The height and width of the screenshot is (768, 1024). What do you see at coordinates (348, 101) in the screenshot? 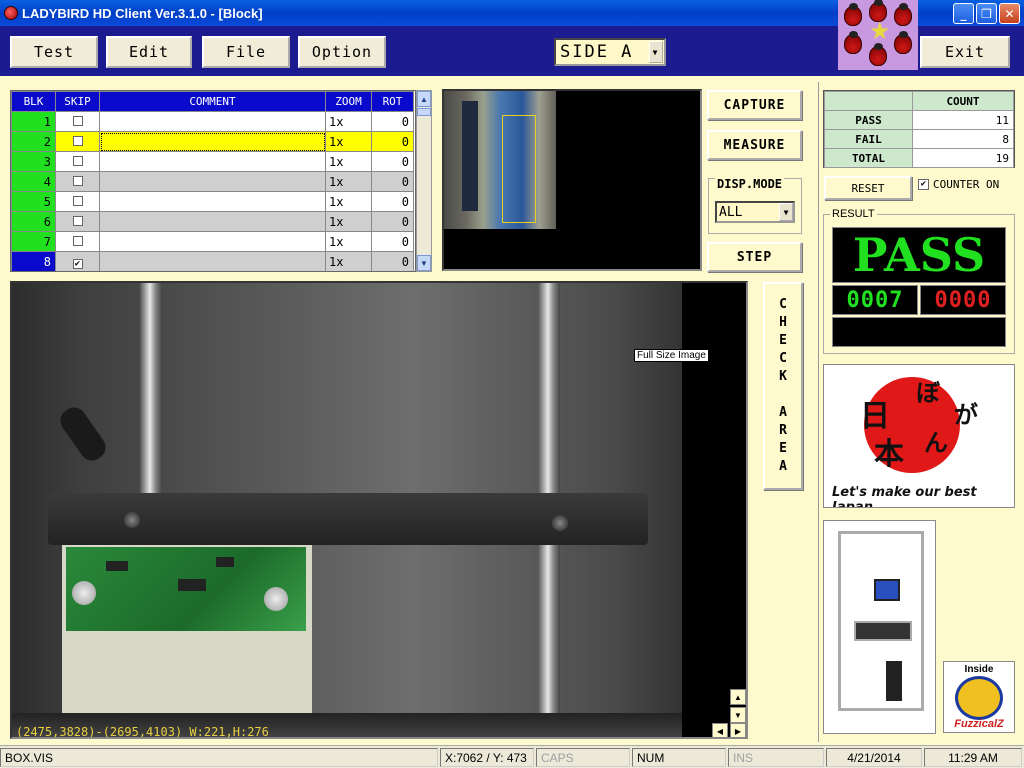
I see `grid-header-zoom: ZOOM` at bounding box center [348, 101].